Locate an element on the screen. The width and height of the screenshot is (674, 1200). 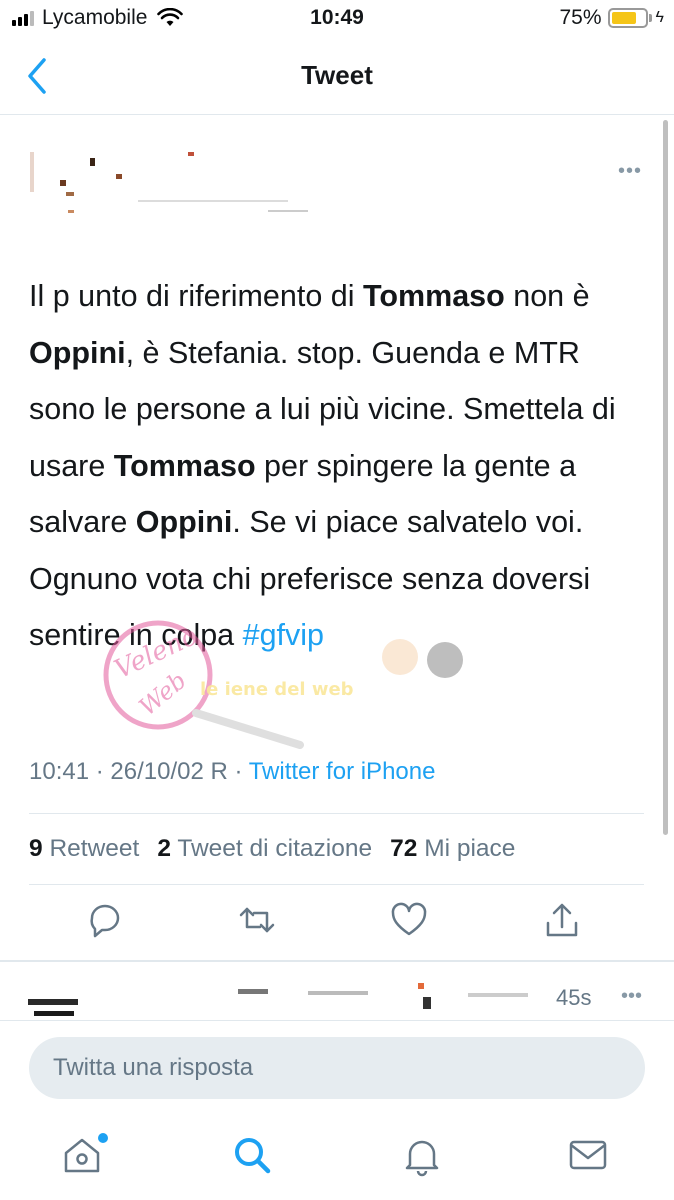
reply-input is located at coordinates (337, 1068).